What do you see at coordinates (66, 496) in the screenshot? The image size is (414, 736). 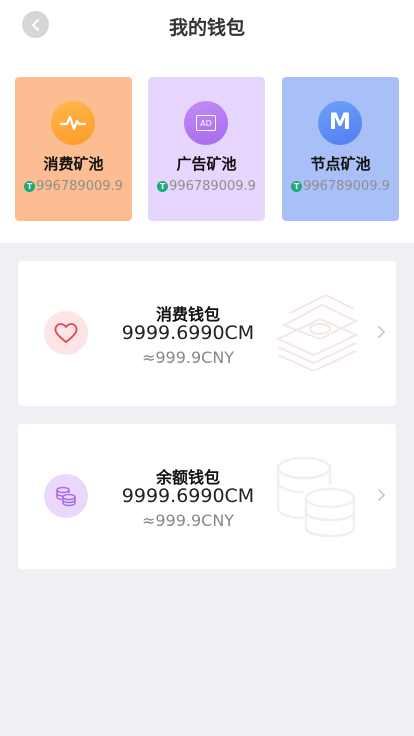 I see `coins-icon` at bounding box center [66, 496].